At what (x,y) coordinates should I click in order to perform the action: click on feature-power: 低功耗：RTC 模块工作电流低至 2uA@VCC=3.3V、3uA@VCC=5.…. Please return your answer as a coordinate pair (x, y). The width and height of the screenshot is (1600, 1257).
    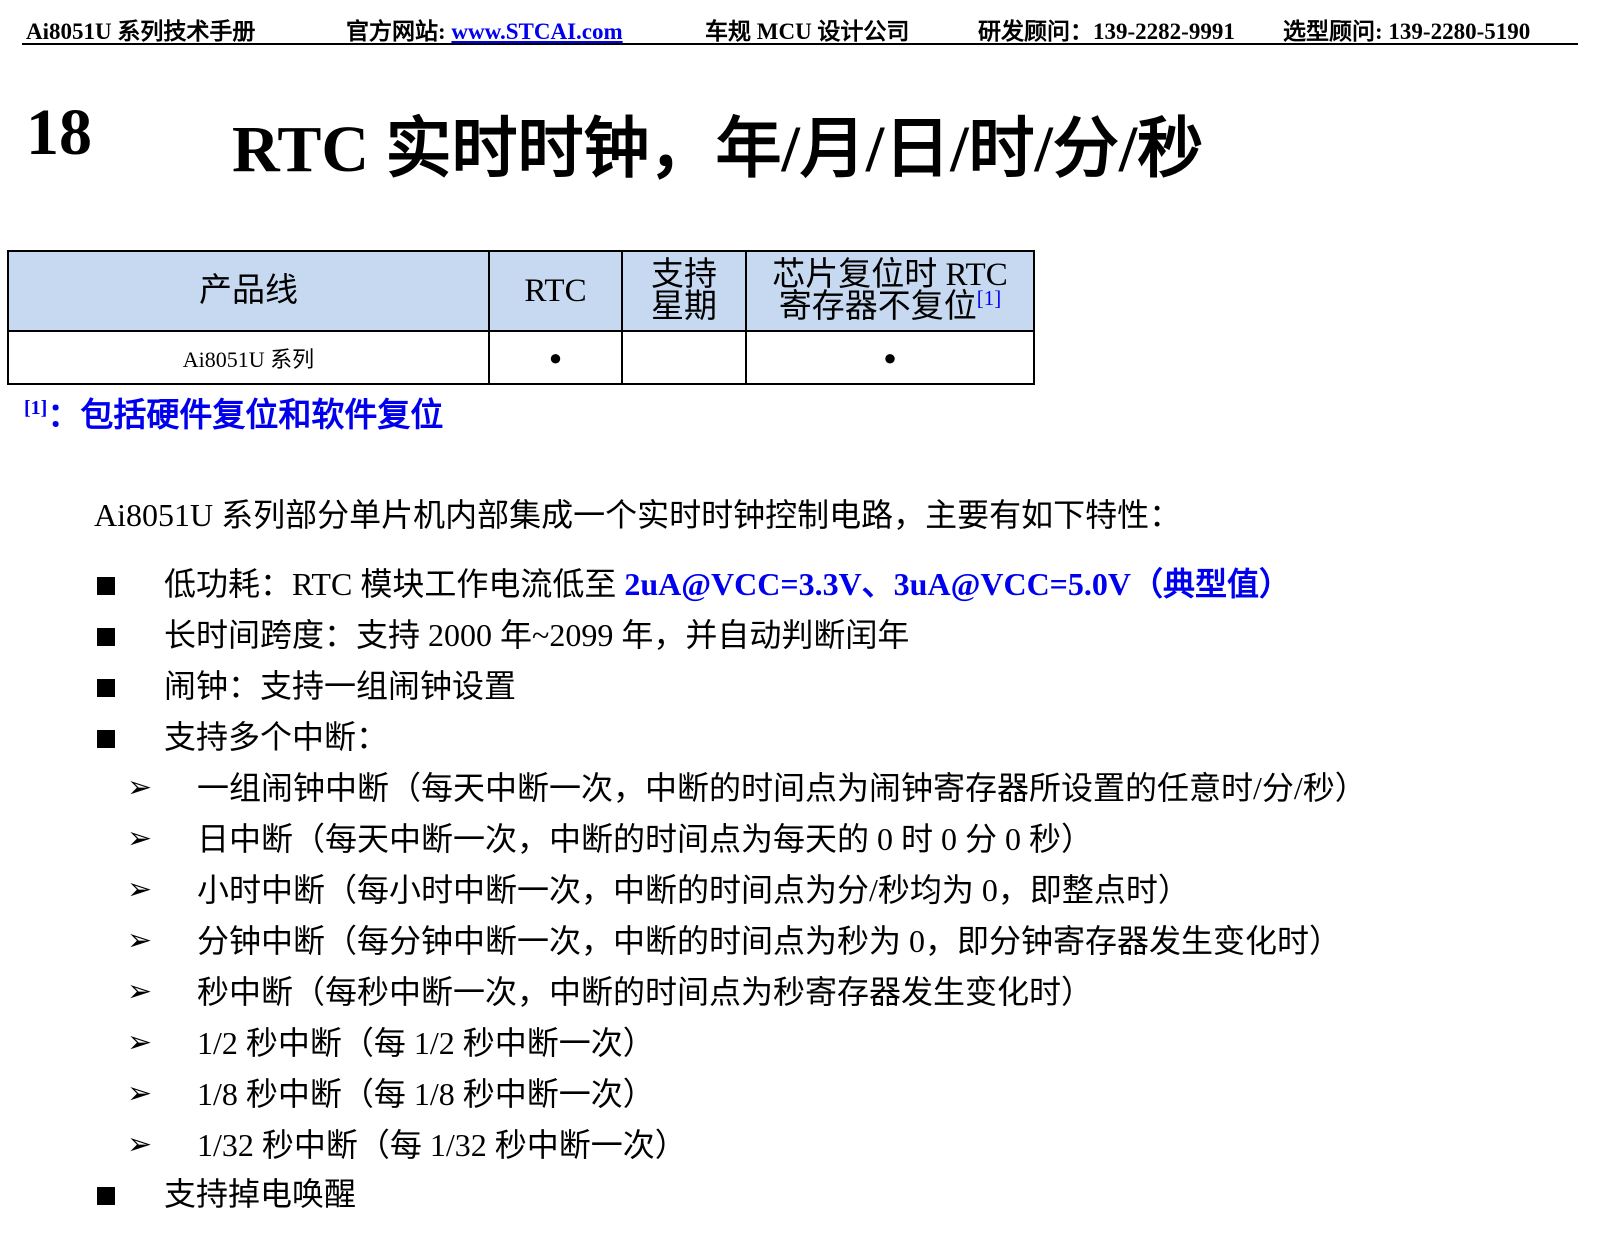
    Looking at the image, I should click on (727, 584).